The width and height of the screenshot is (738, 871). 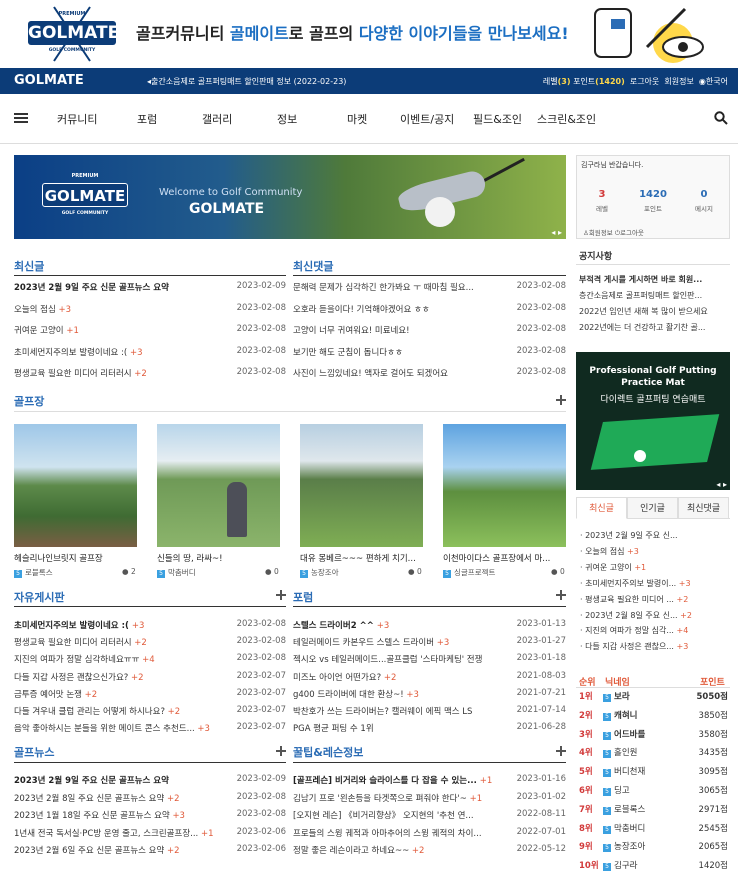 What do you see at coordinates (351, 331) in the screenshot?
I see `post-title: 고양이 너무 귀여워요! 미료네요!` at bounding box center [351, 331].